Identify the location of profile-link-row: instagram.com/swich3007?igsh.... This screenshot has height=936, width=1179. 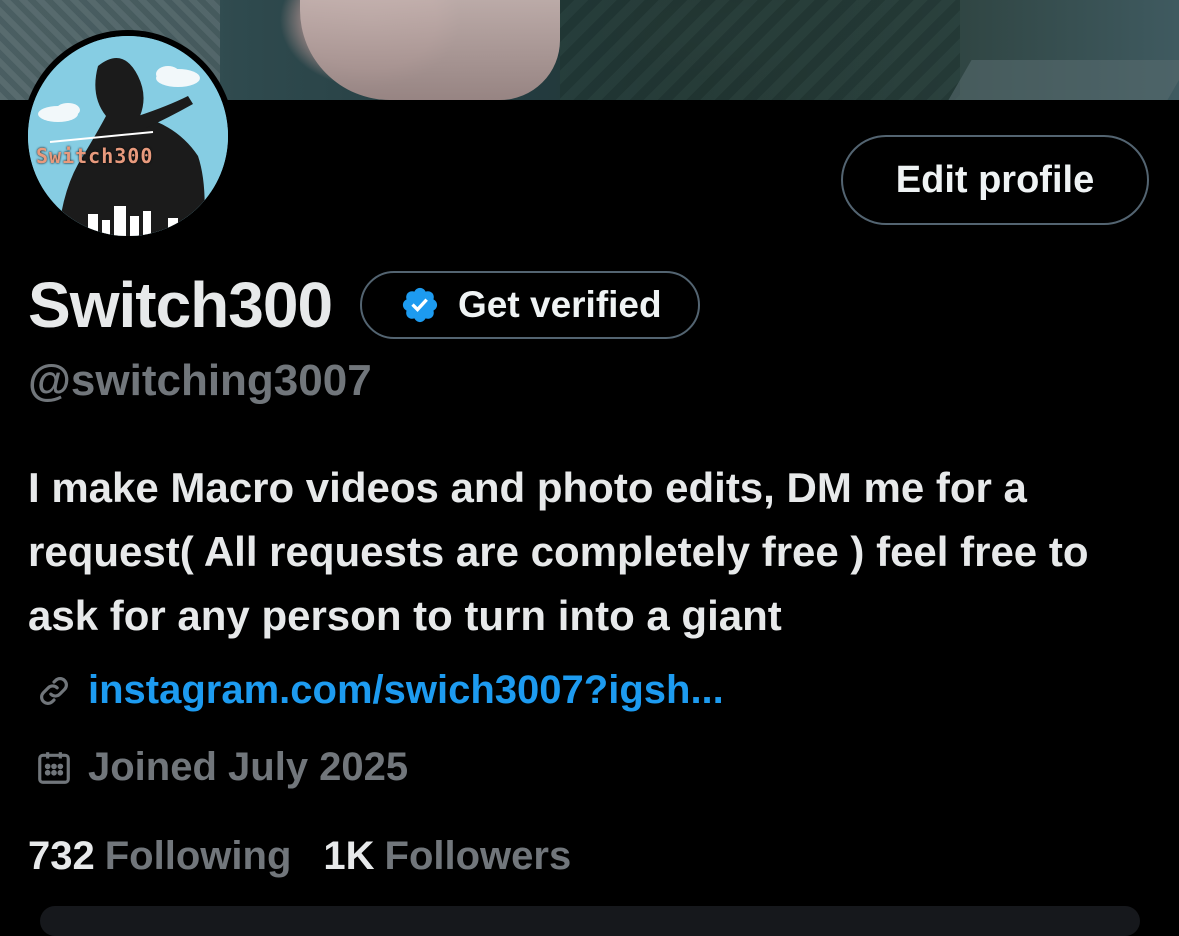
(378, 690).